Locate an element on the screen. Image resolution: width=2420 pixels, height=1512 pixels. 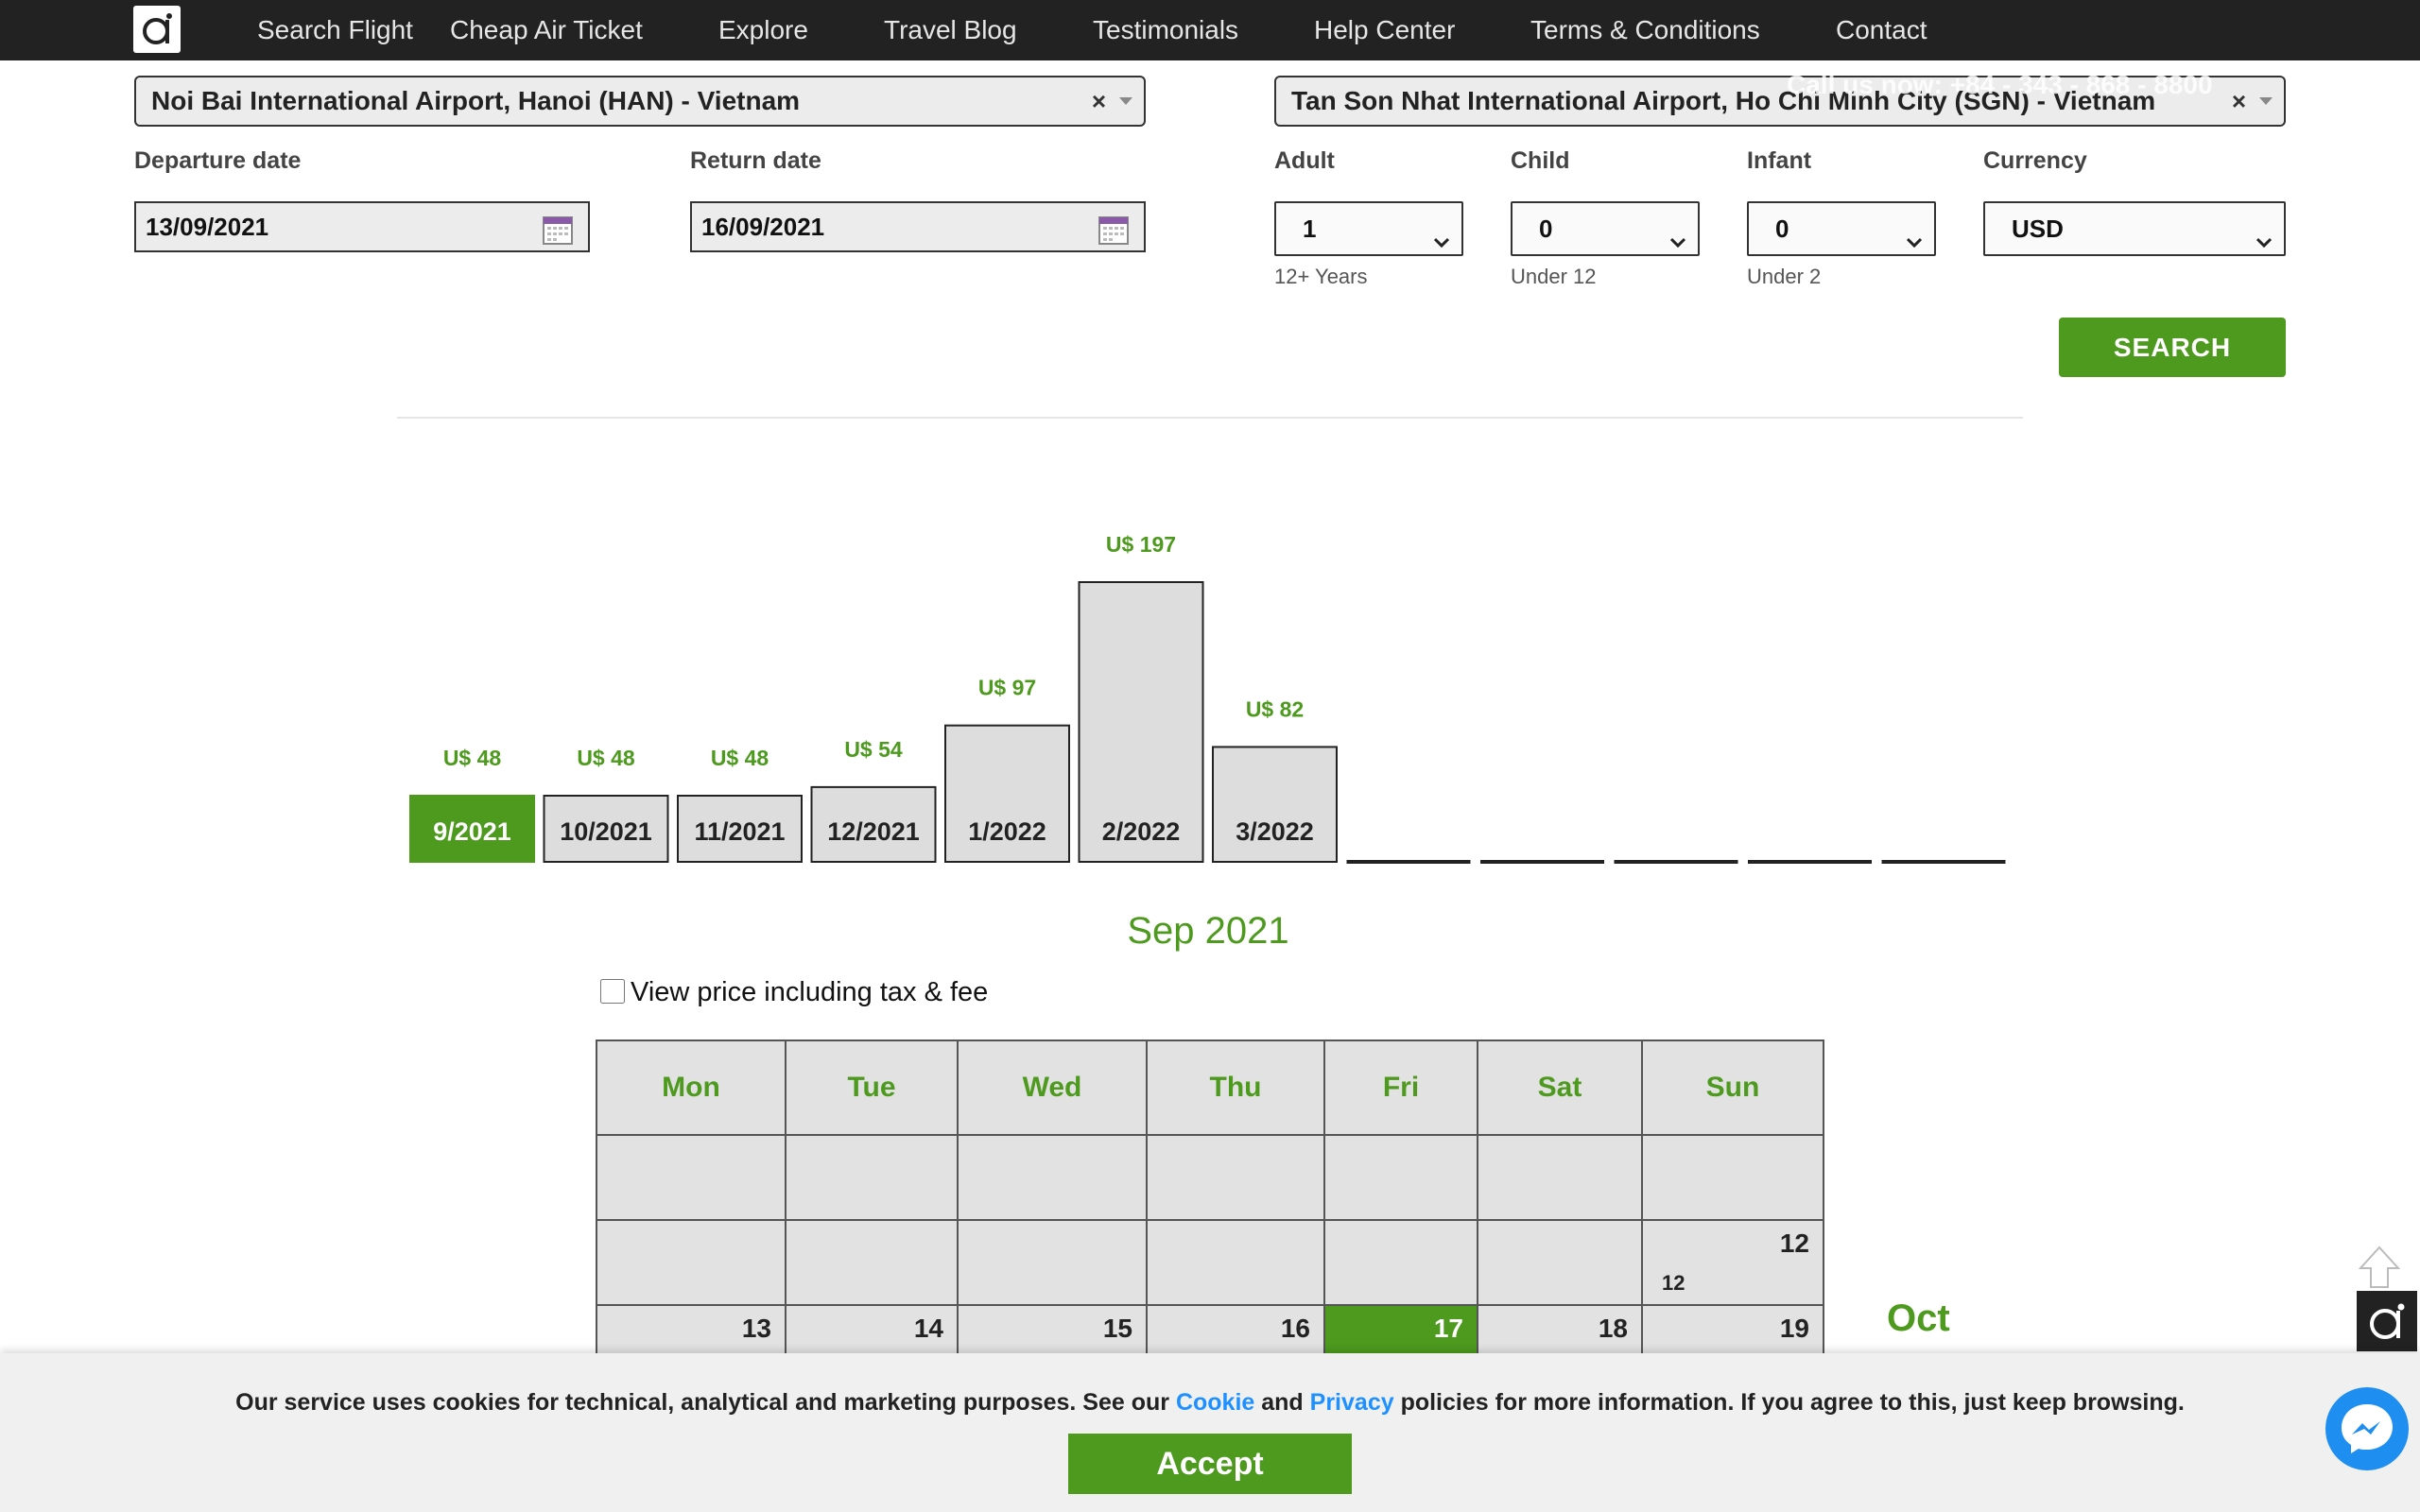
currency-select: USD is located at coordinates (2134, 228).